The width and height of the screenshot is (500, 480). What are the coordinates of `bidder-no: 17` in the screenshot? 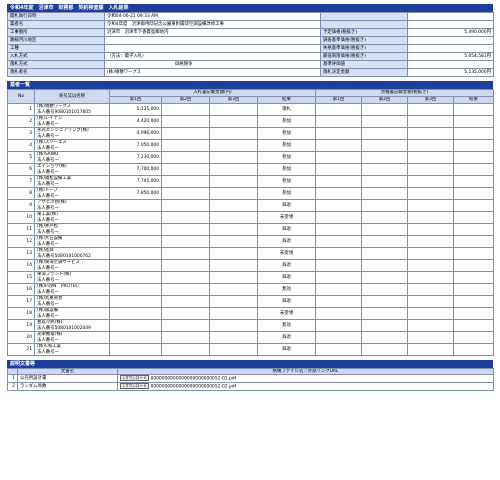 It's located at (21, 301).